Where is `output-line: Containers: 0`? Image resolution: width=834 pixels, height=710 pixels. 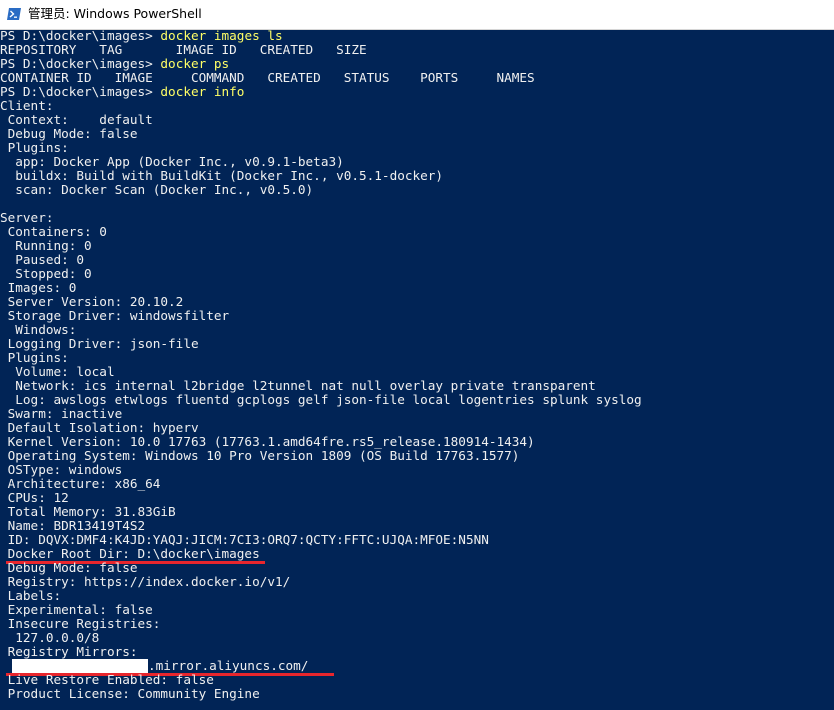
output-line: Containers: 0 is located at coordinates (53, 231).